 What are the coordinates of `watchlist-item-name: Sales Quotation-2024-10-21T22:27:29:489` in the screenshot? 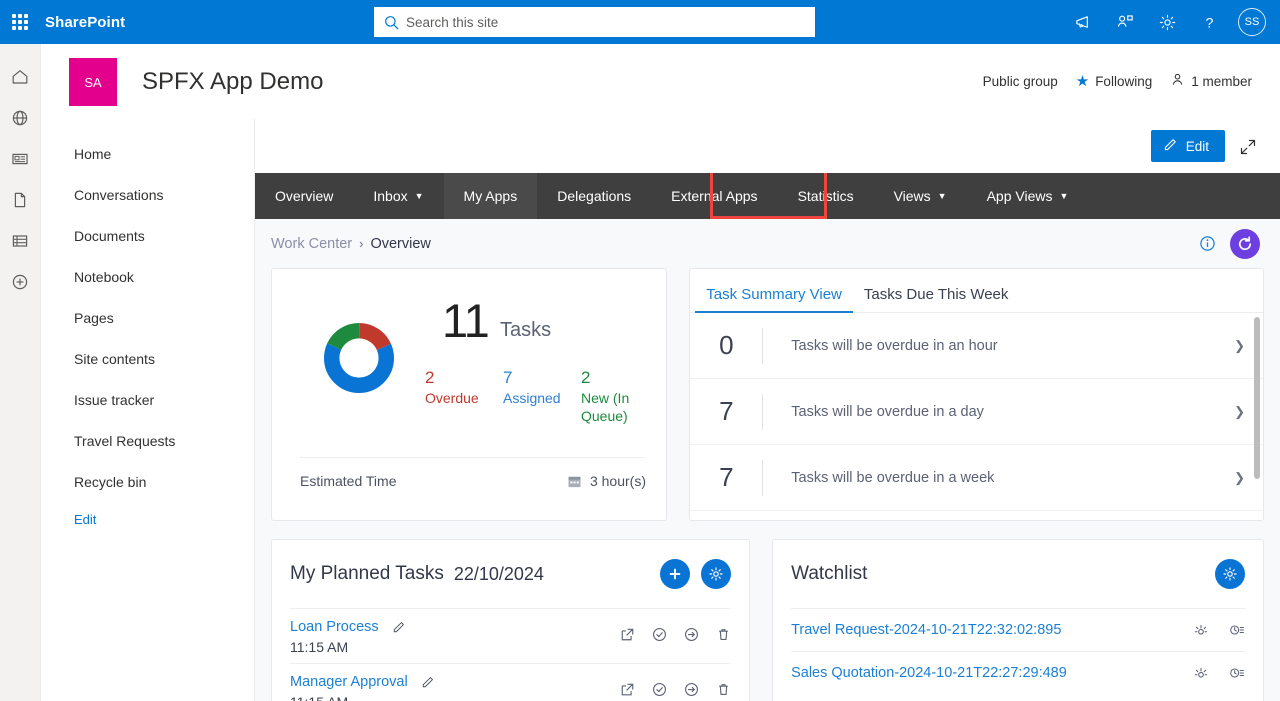 It's located at (992, 673).